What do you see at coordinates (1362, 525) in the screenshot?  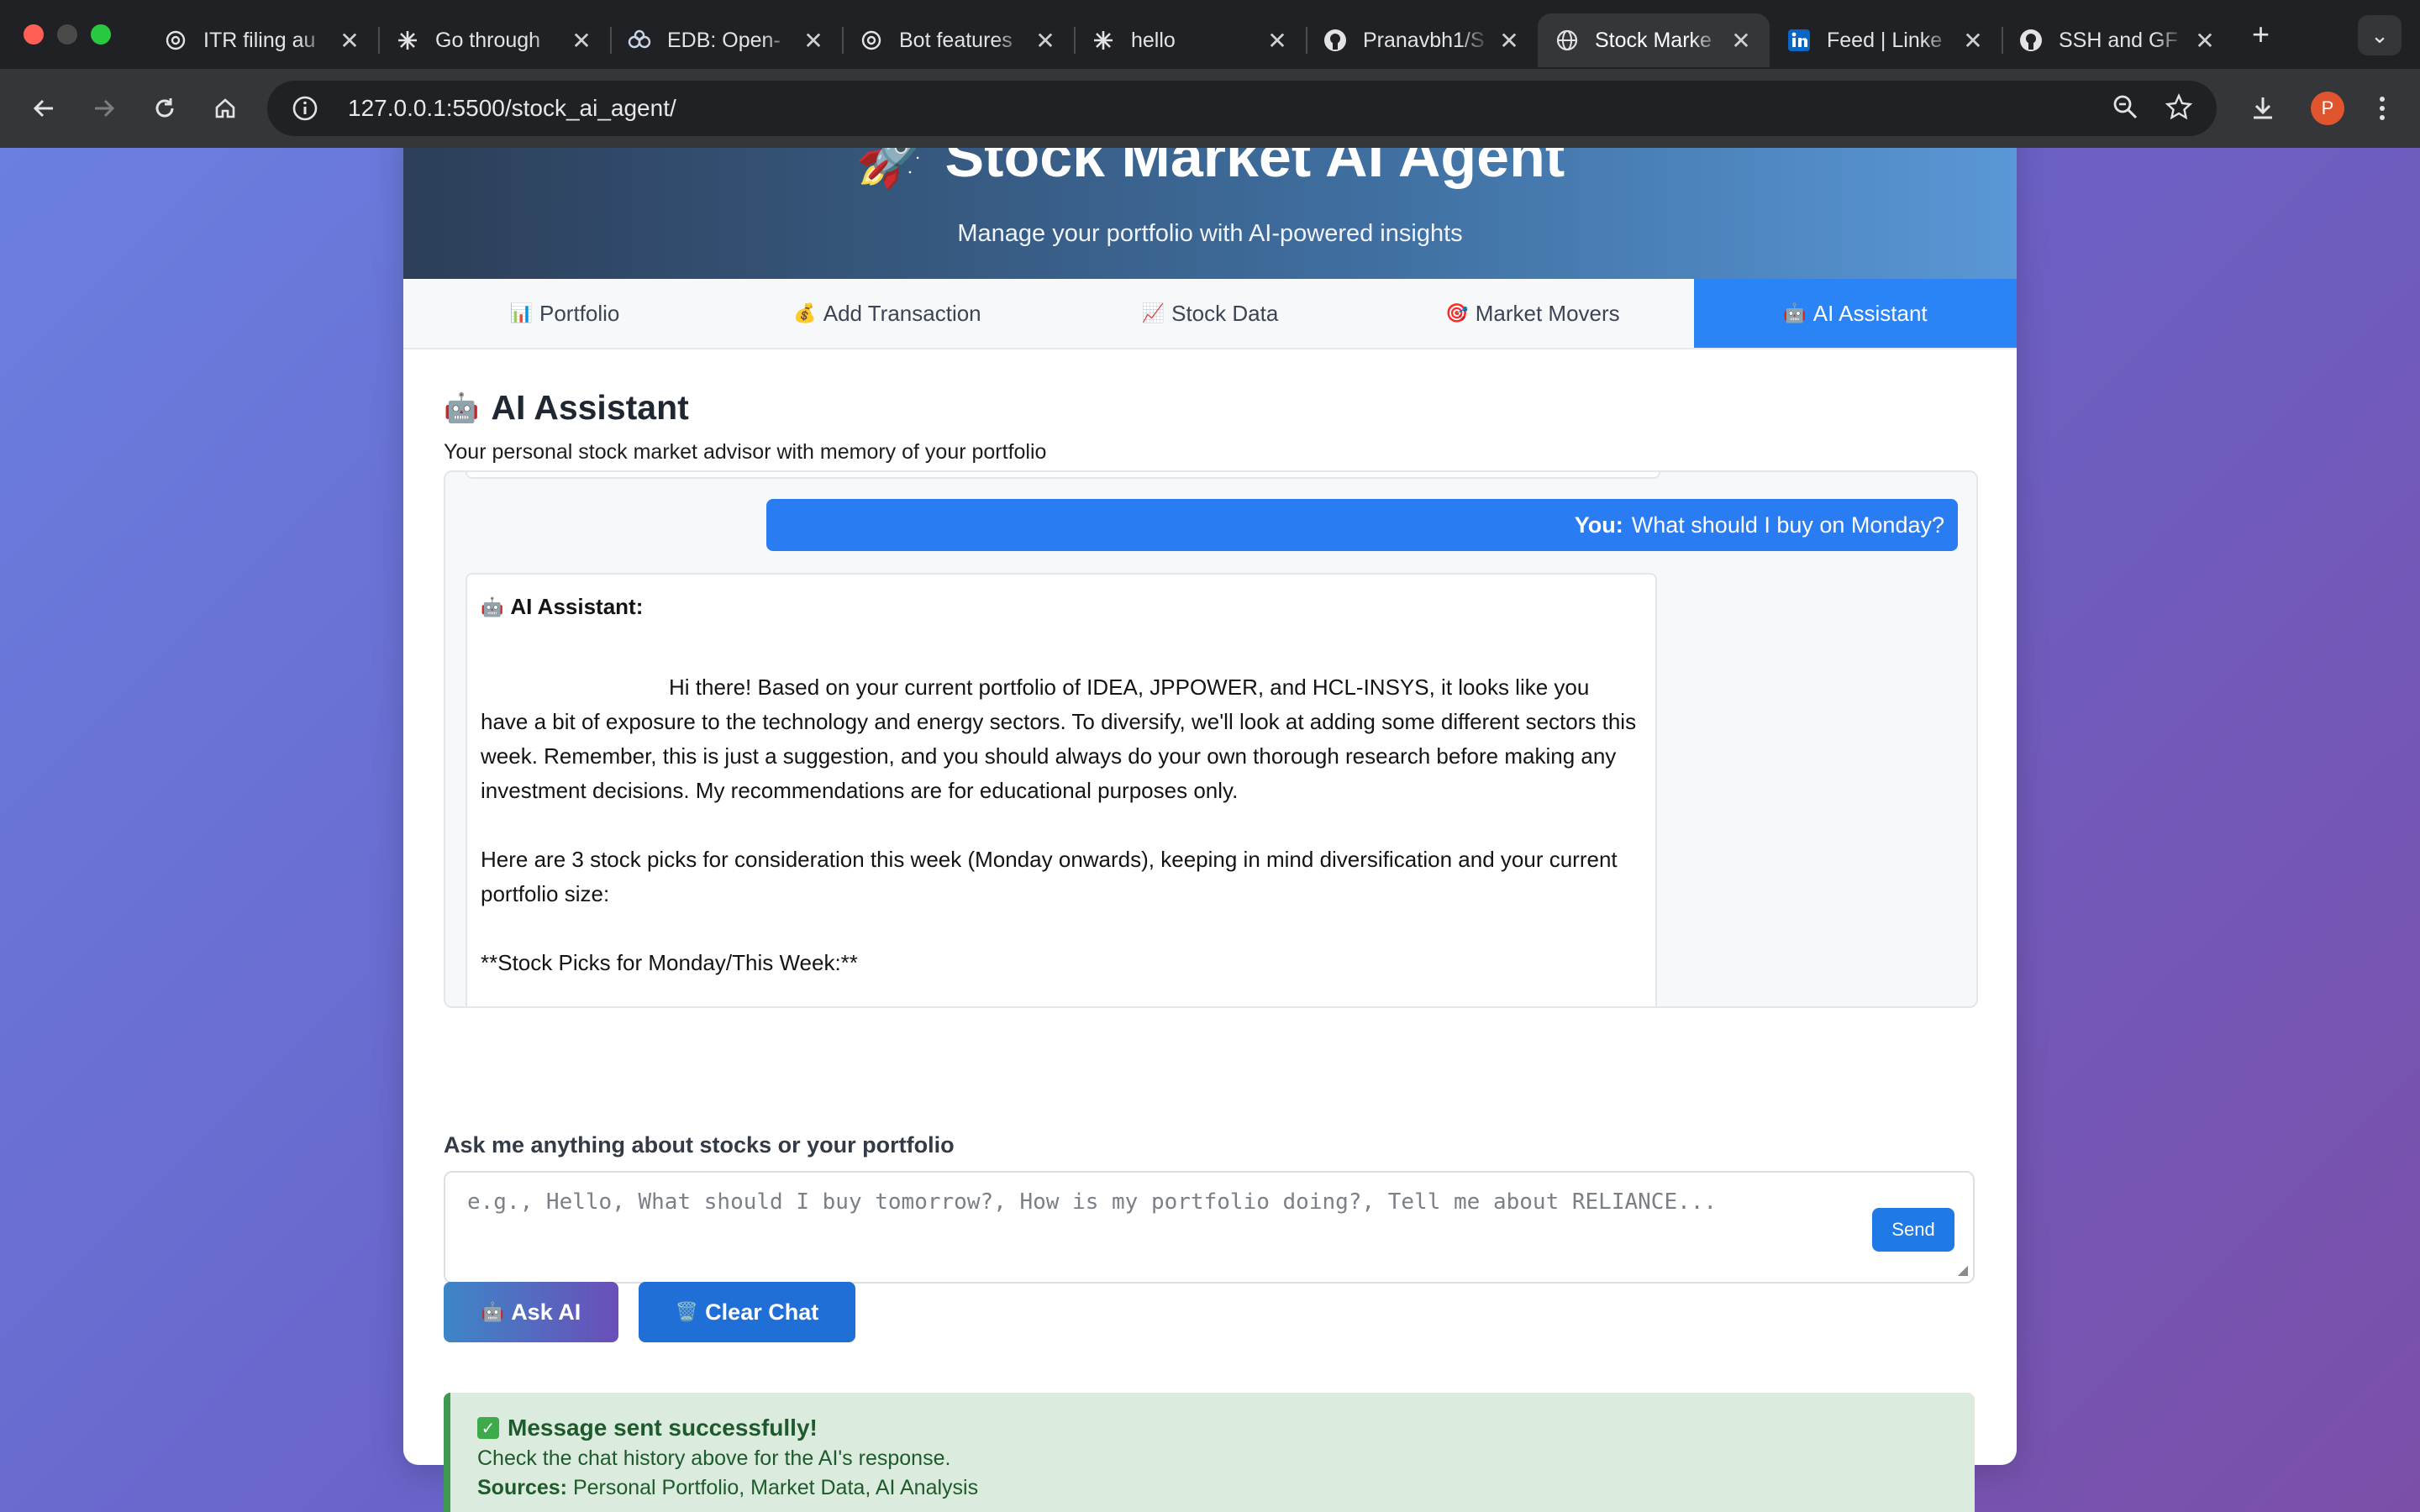 I see `user-message: You: What should I buy on Monday?` at bounding box center [1362, 525].